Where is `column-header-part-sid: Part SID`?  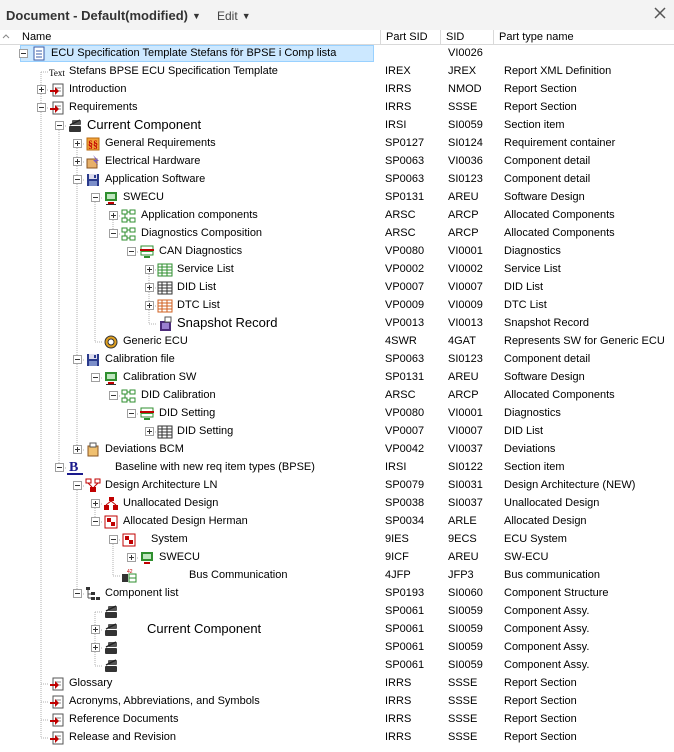
column-header-part-sid: Part SID is located at coordinates (410, 37).